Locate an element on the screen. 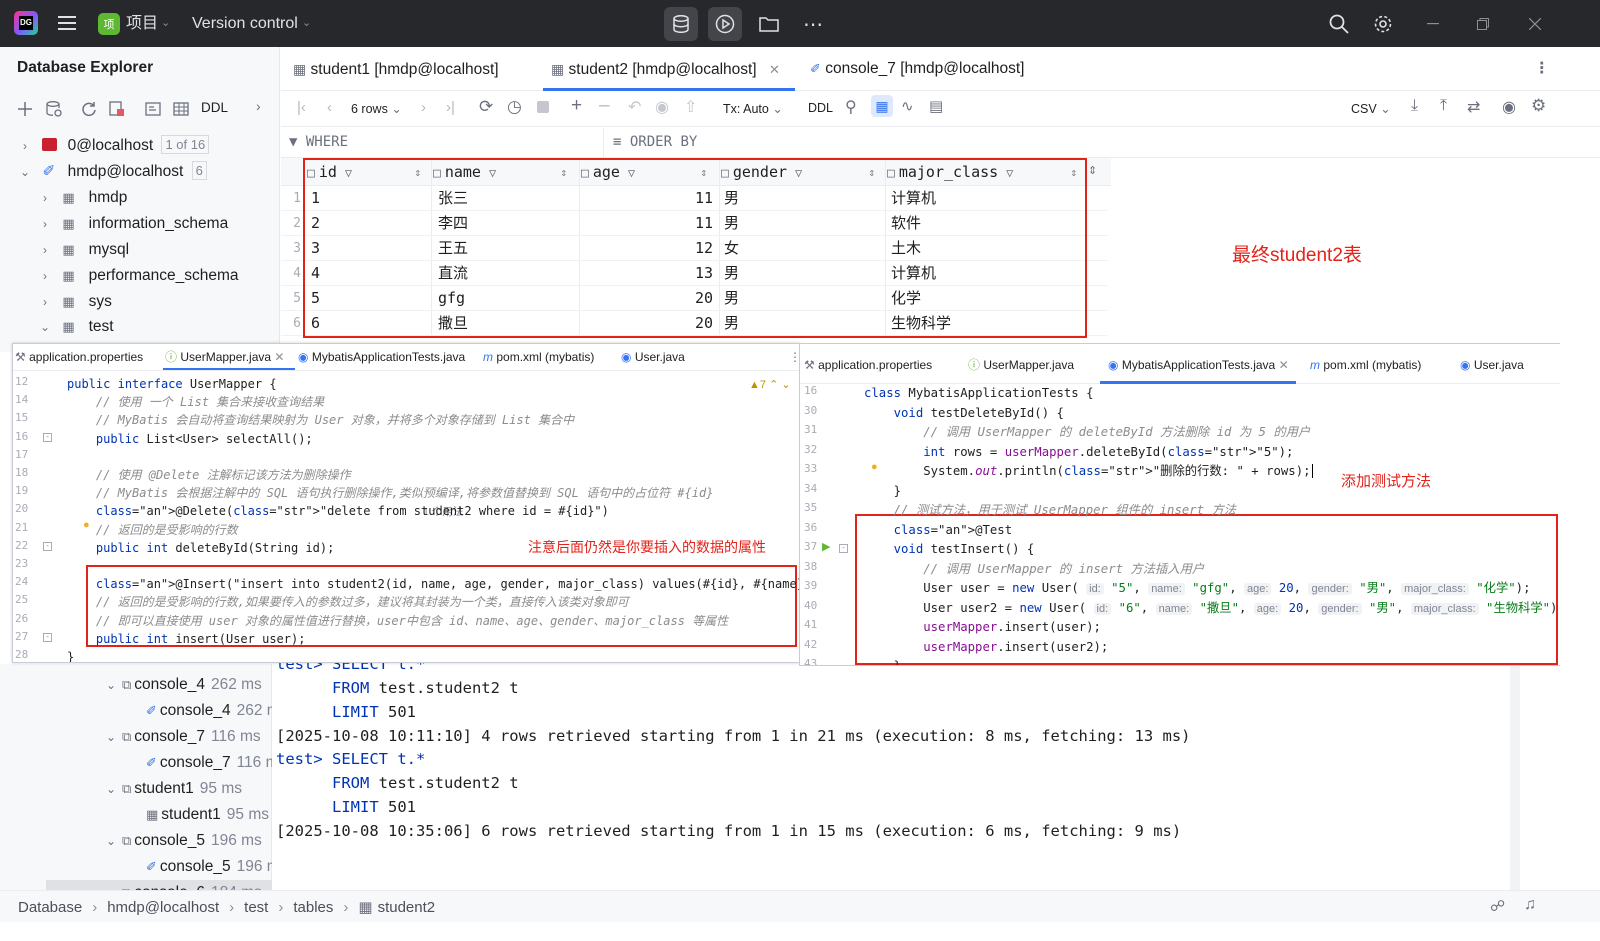 Image resolution: width=1600 pixels, height=941 pixels. service-label: student1 is located at coordinates (191, 814).